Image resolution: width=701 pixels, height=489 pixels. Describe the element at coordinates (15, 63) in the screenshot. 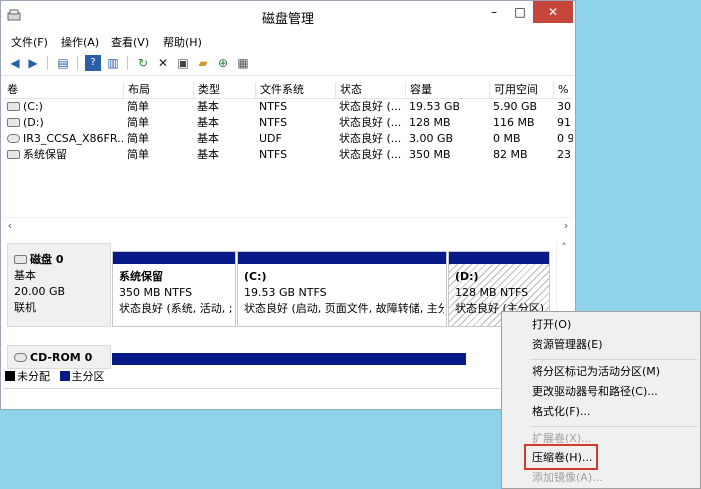

I see `back-icon: ◀` at that location.